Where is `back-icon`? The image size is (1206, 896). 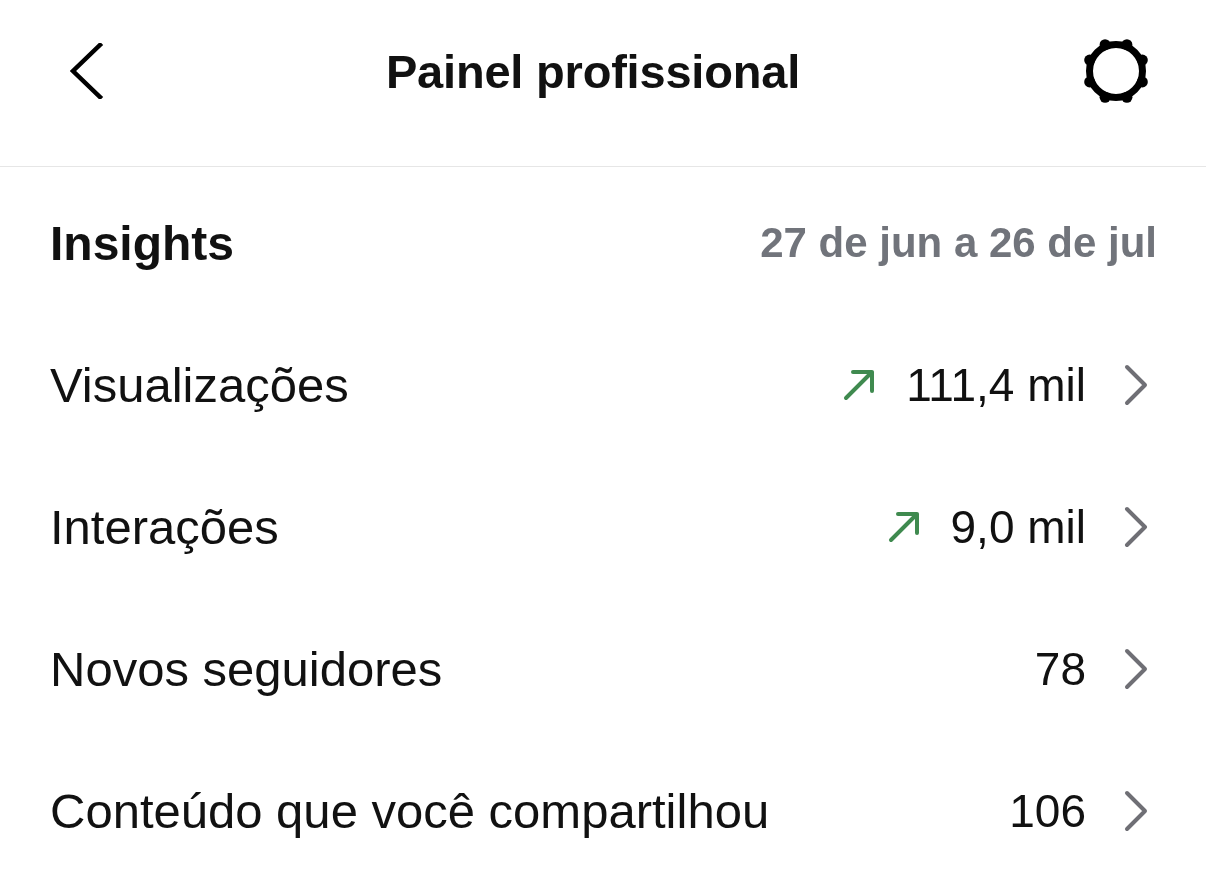 back-icon is located at coordinates (87, 71).